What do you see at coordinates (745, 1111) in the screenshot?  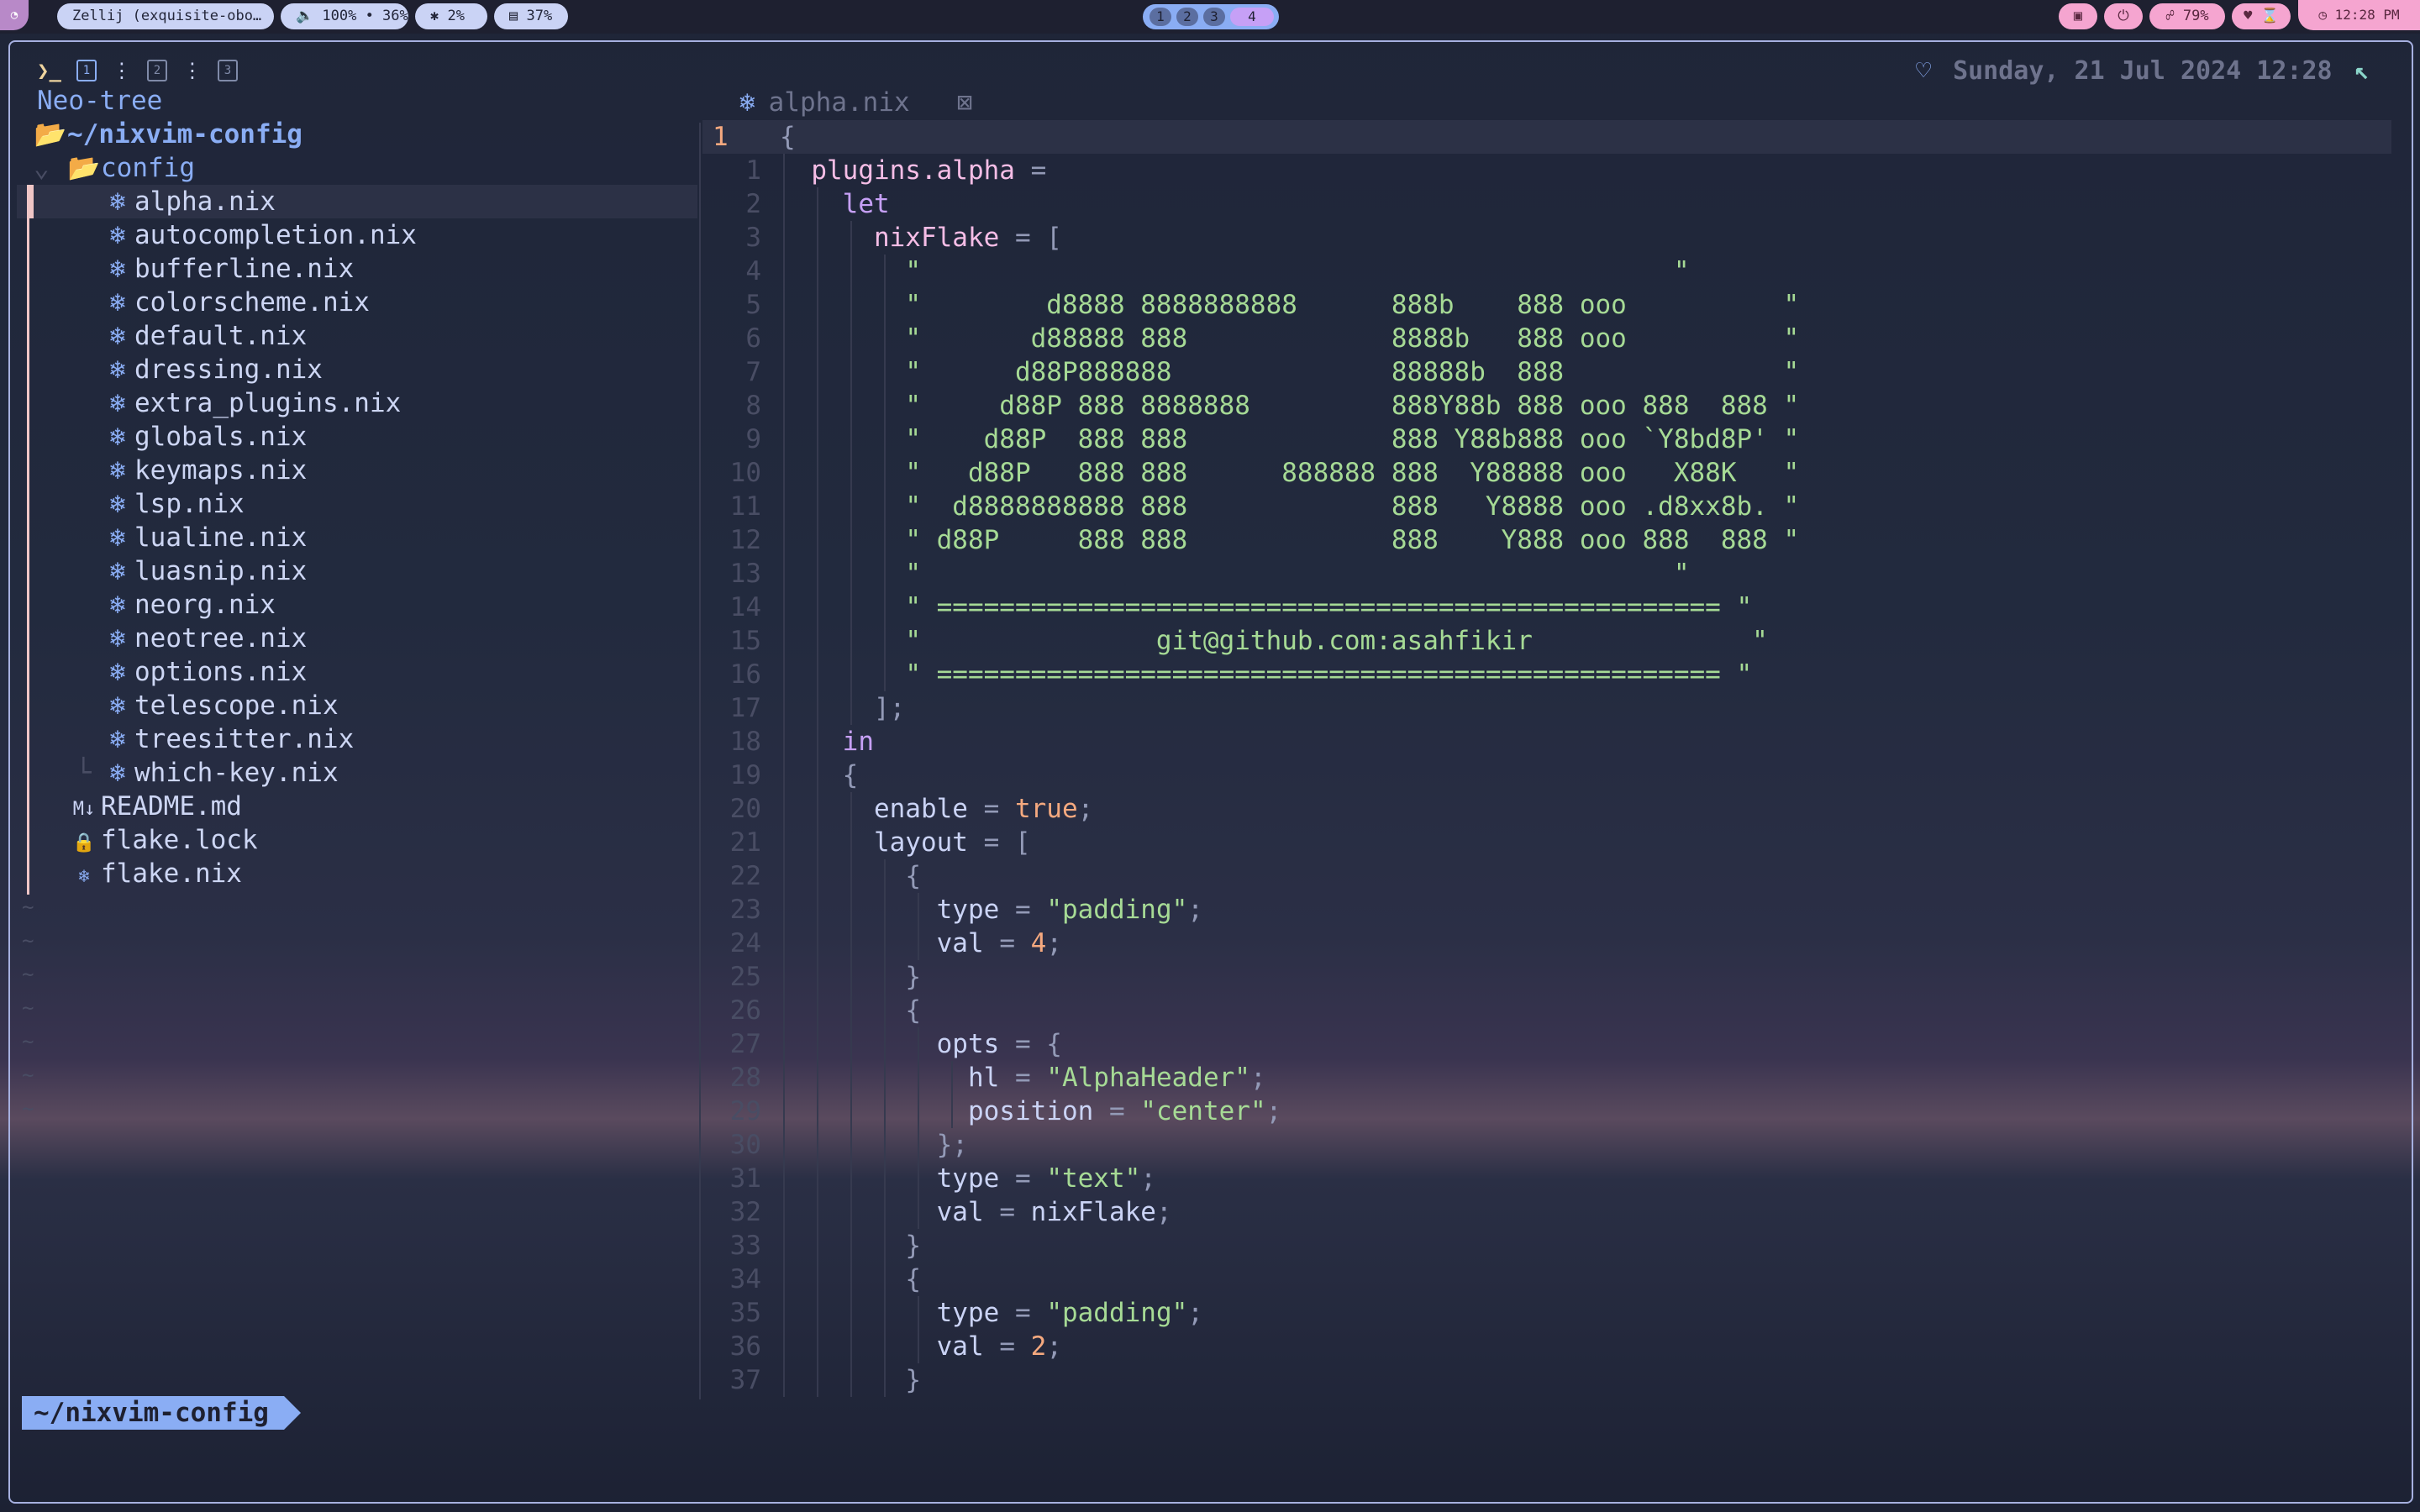 I see `line-number: 29` at bounding box center [745, 1111].